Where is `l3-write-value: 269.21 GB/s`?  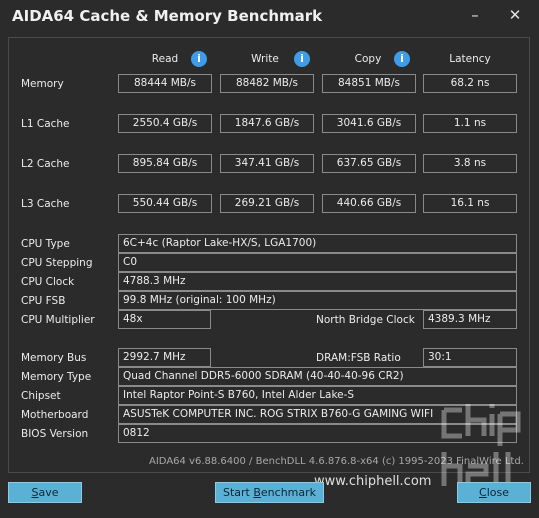
l3-write-value: 269.21 GB/s is located at coordinates (267, 203).